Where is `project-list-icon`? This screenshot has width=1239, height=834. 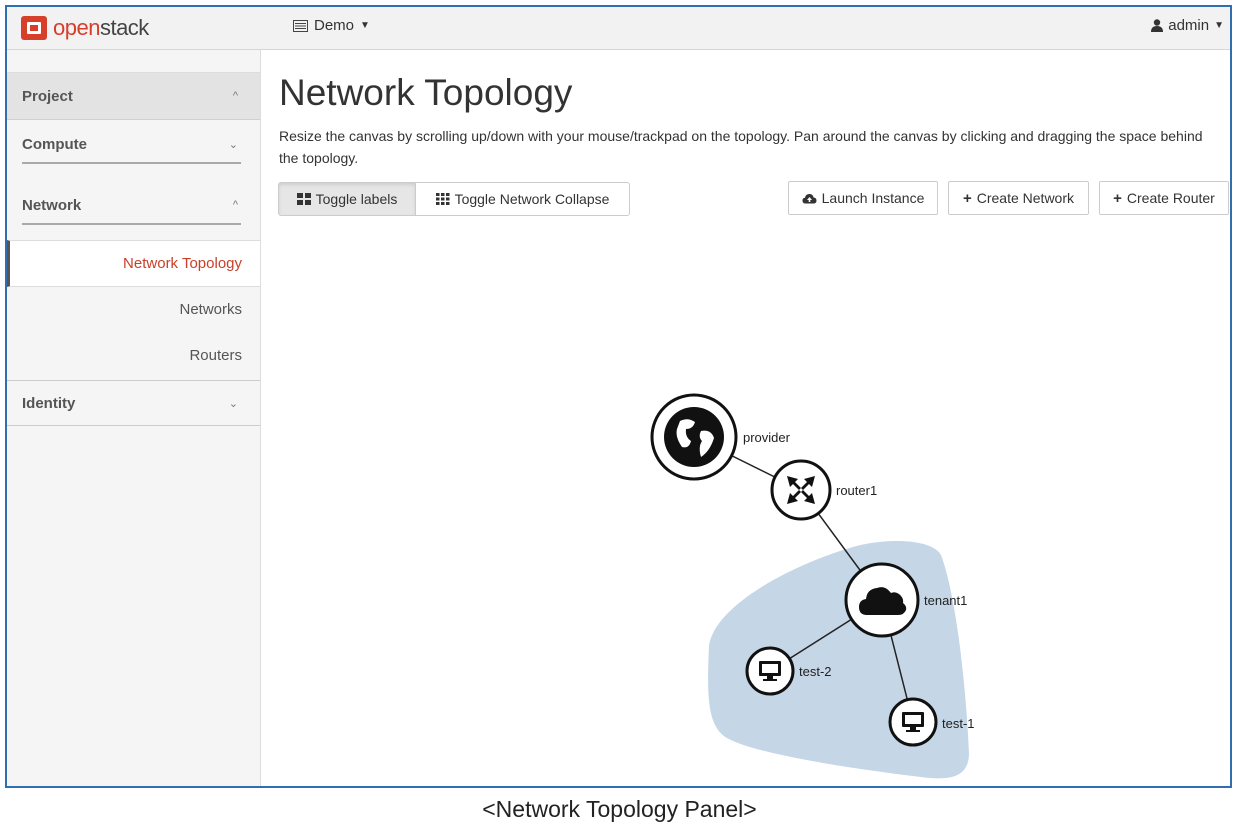 project-list-icon is located at coordinates (300, 25).